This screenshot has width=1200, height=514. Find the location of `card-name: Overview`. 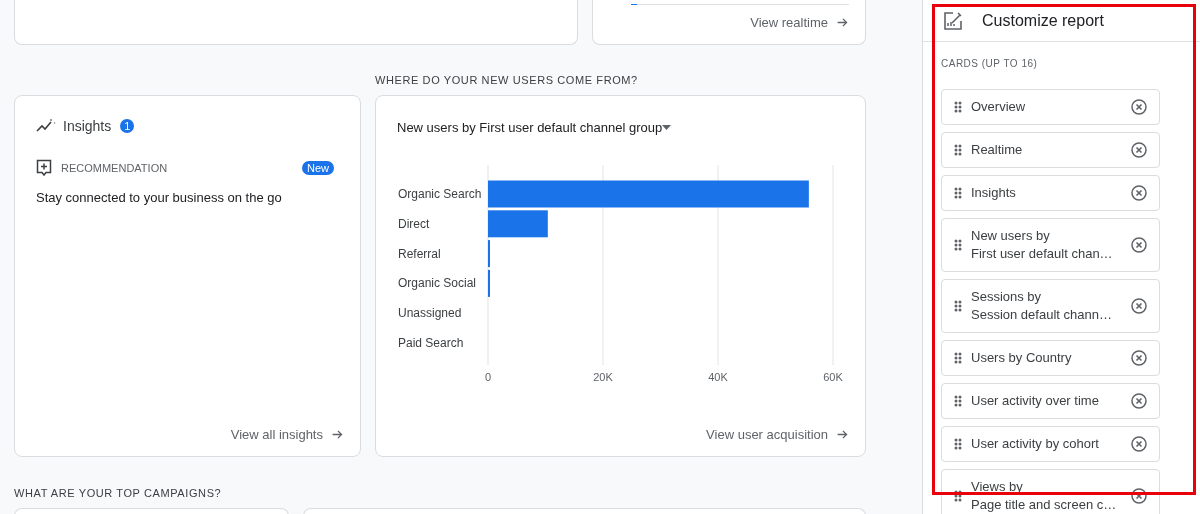

card-name: Overview is located at coordinates (999, 107).